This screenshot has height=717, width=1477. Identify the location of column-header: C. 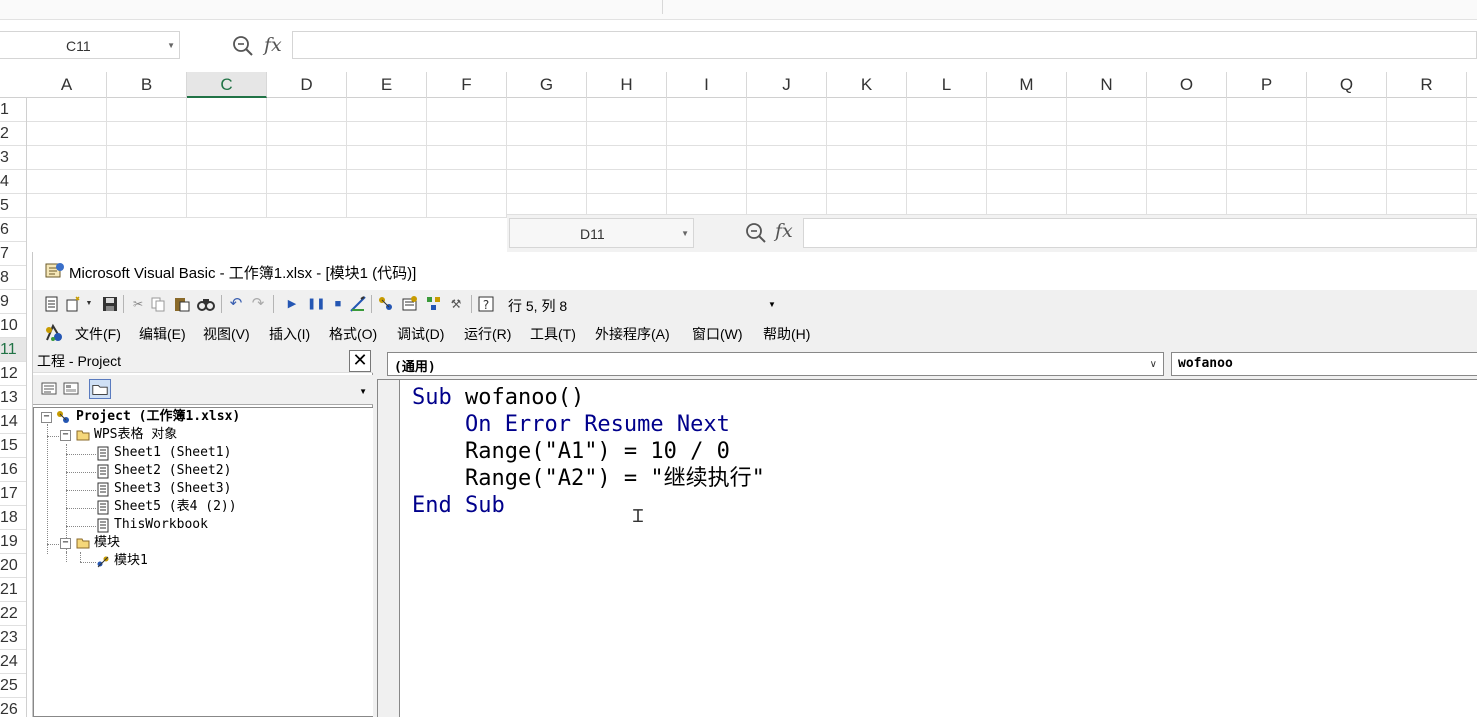
(227, 85).